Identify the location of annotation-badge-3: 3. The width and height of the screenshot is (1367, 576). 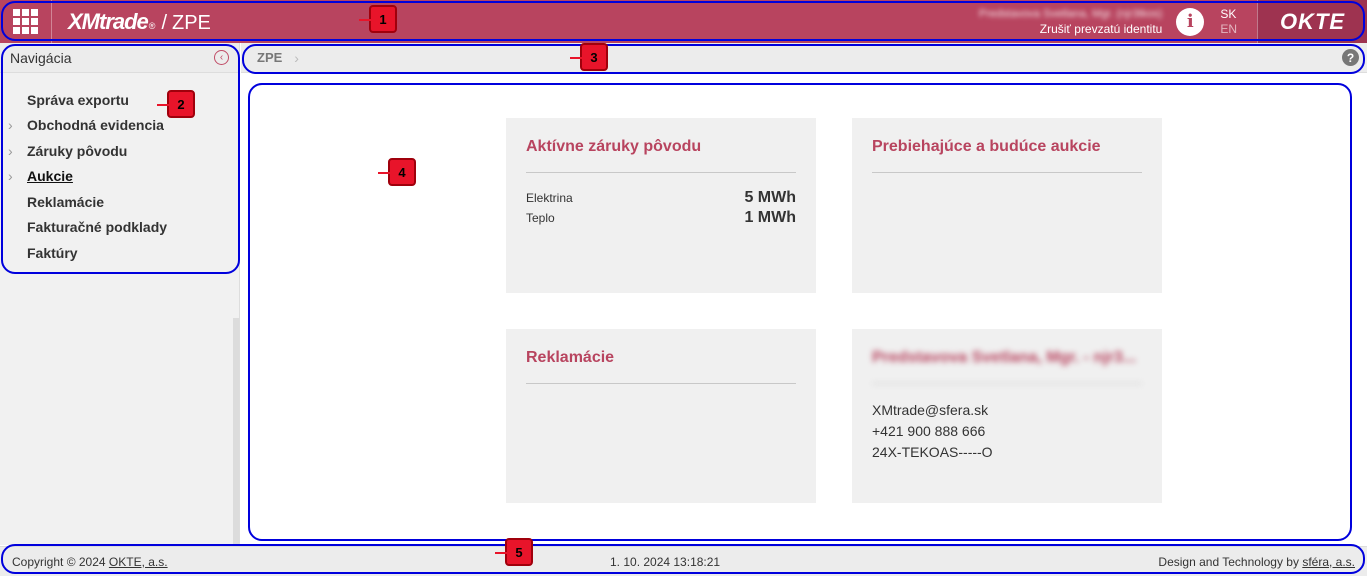
(589, 57).